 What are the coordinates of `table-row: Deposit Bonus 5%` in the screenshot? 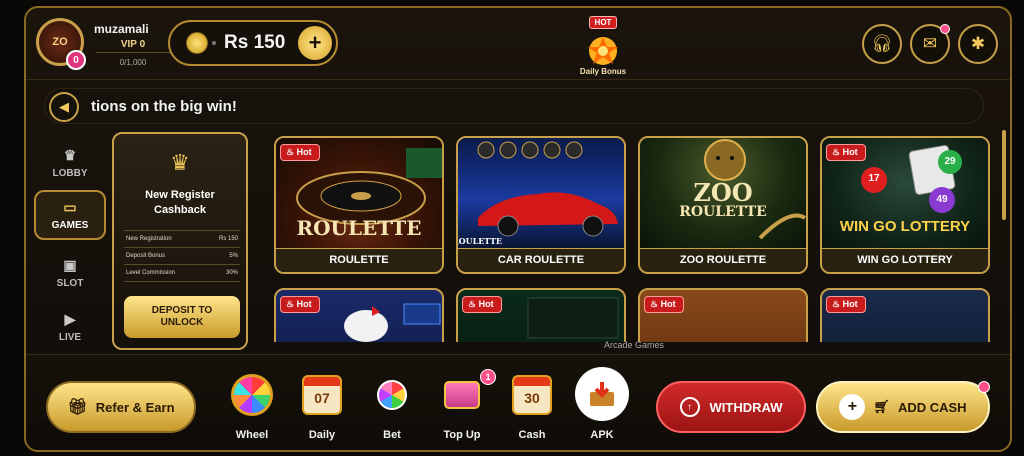 It's located at (182, 256).